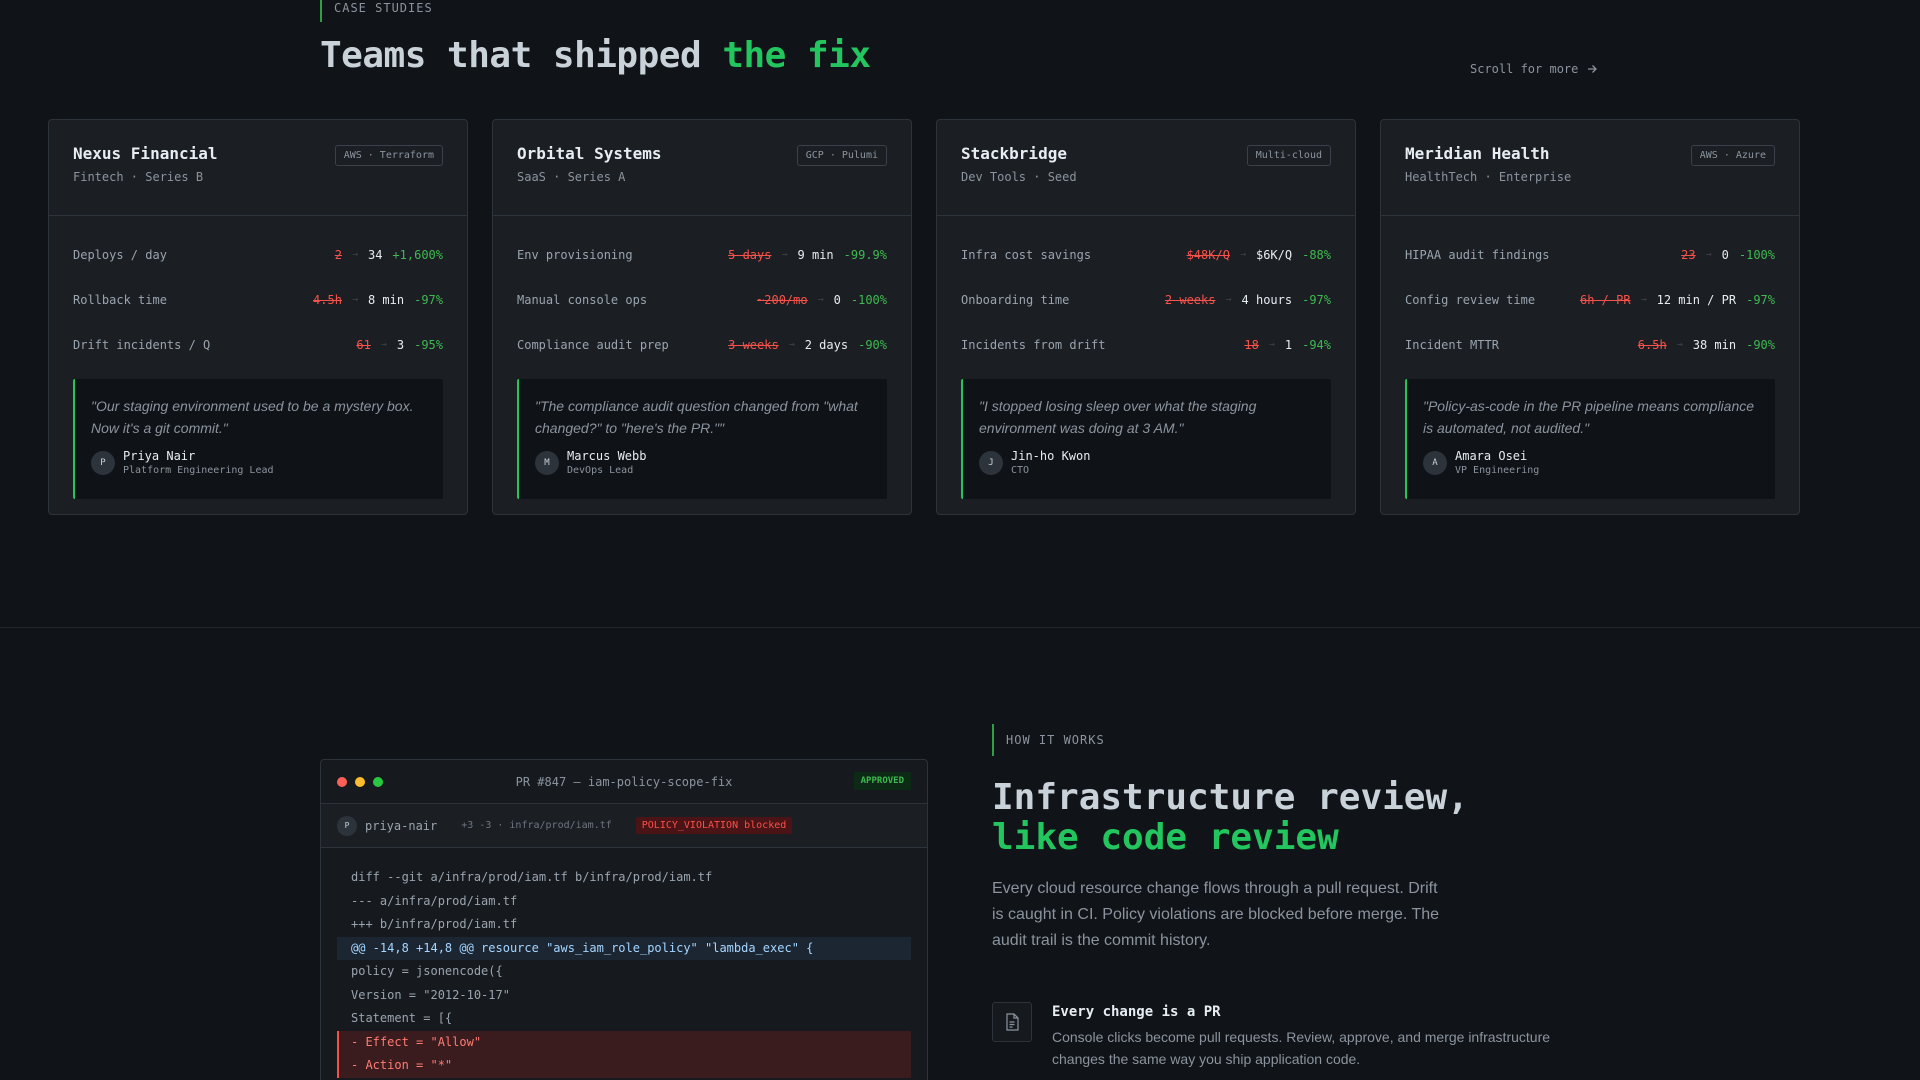 The image size is (1920, 1080). What do you see at coordinates (575, 254) in the screenshot?
I see `metric-label: Env provisioning` at bounding box center [575, 254].